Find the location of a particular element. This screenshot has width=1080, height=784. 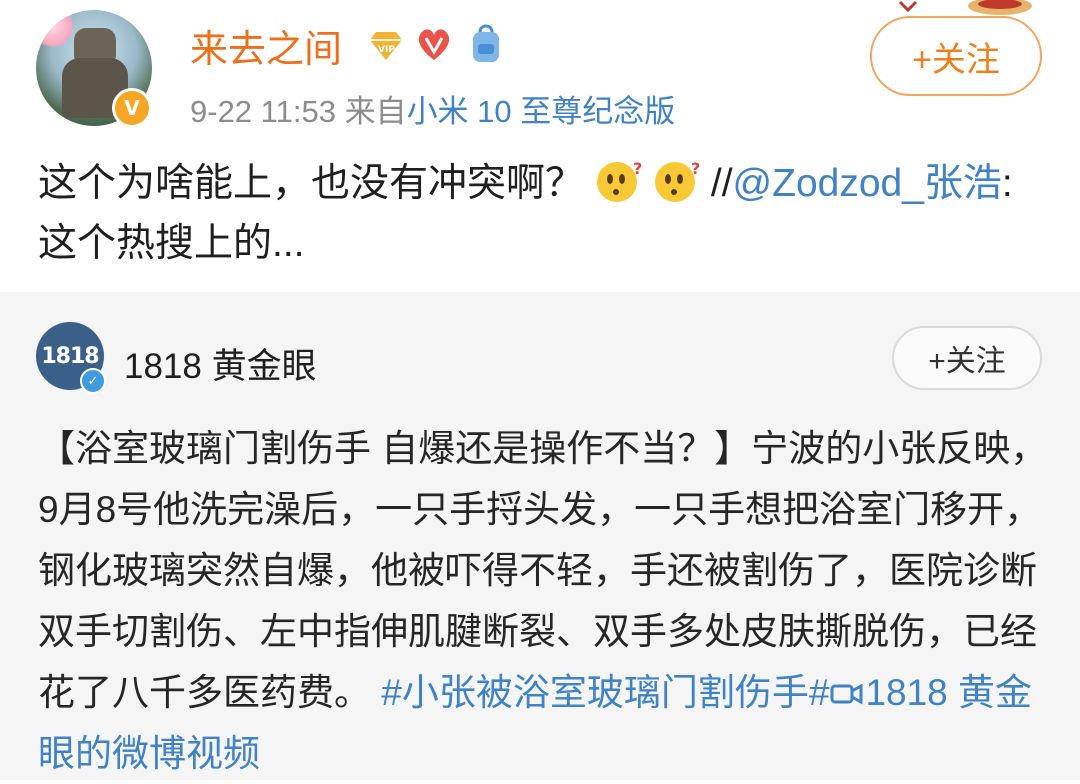

follow-button: +关注 is located at coordinates (956, 56).